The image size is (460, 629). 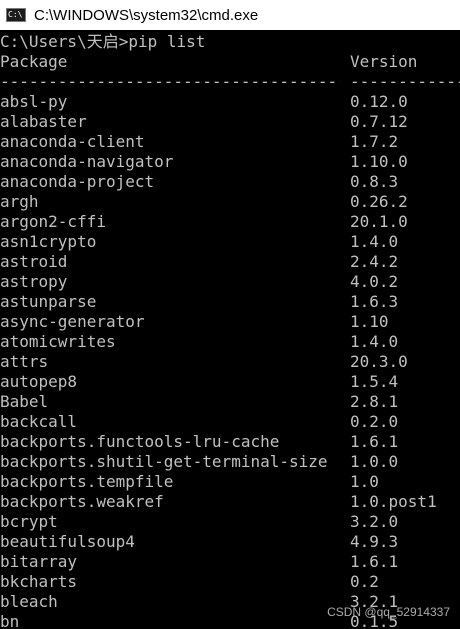 I want to click on package-name: atomicwrites, so click(x=58, y=341).